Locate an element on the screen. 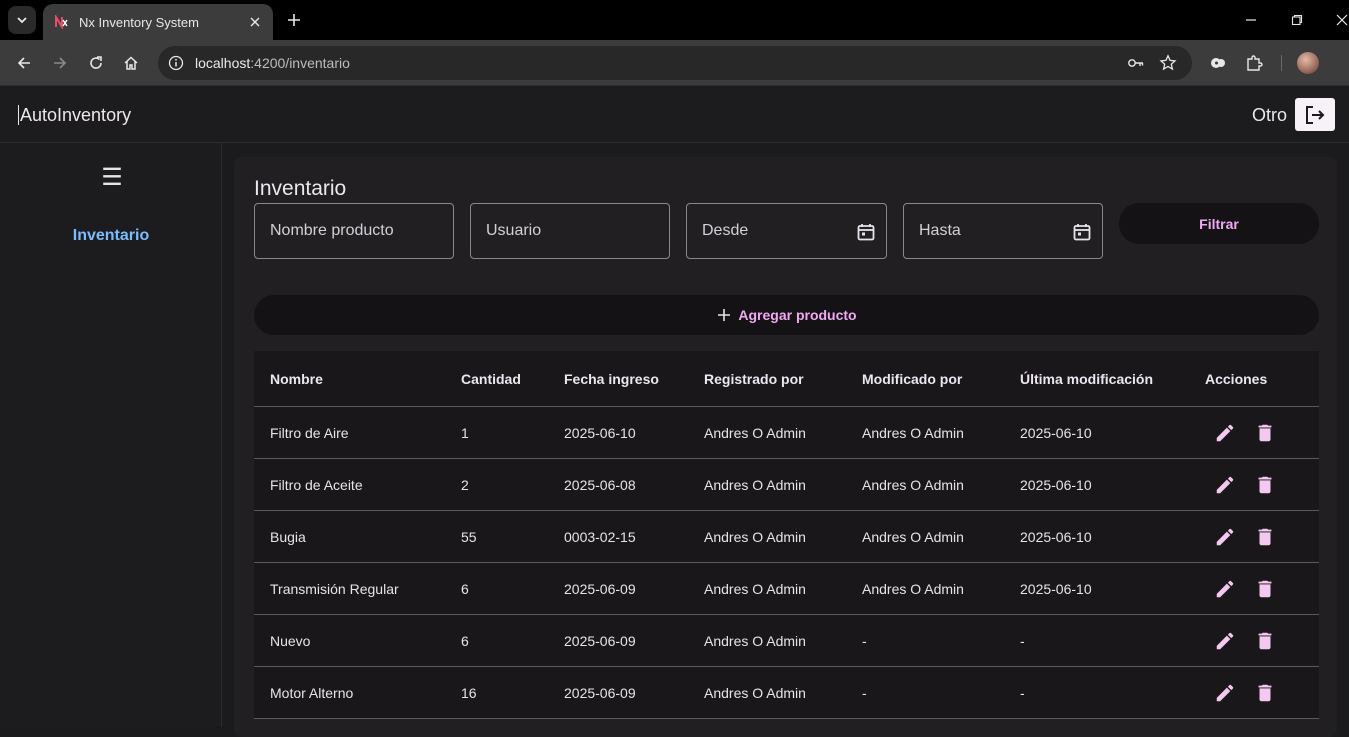  forward-button is located at coordinates (60, 63).